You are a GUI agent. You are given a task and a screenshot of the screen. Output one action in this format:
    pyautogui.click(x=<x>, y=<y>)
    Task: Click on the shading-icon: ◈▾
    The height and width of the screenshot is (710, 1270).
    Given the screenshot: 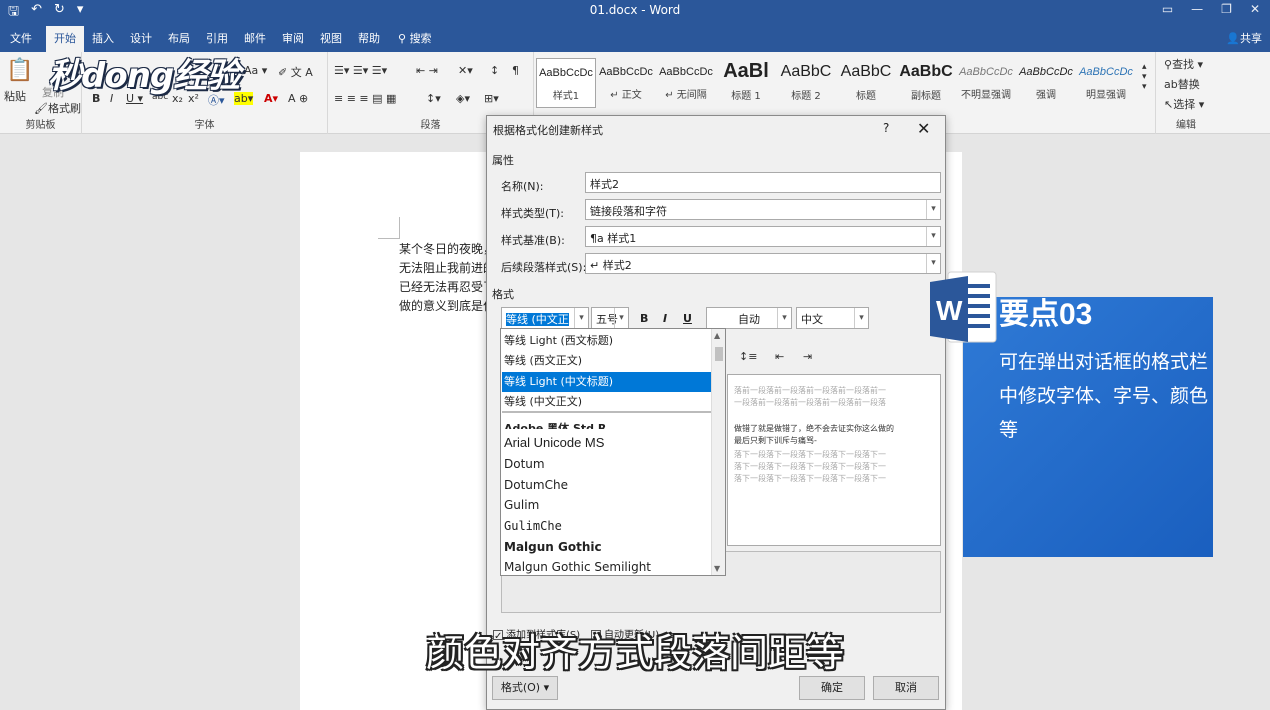 What is the action you would take?
    pyautogui.click(x=463, y=98)
    